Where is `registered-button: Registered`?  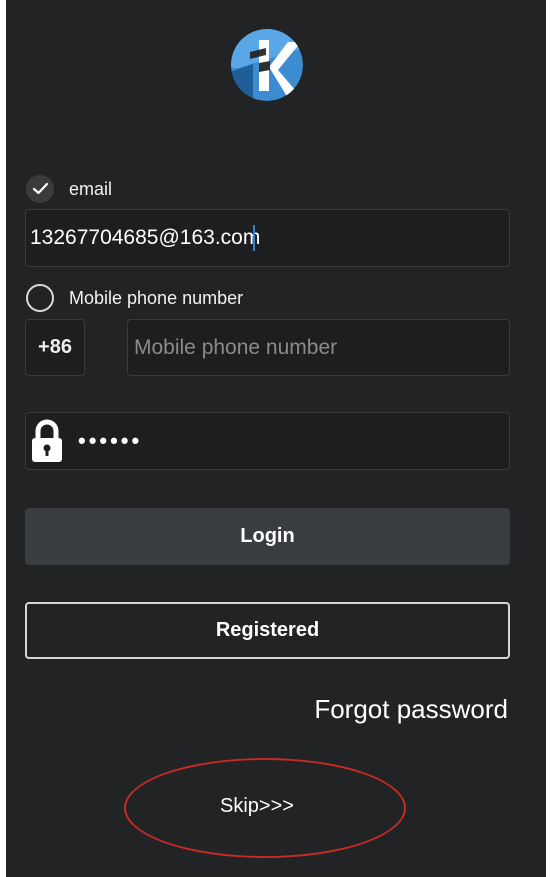 registered-button: Registered is located at coordinates (267, 630).